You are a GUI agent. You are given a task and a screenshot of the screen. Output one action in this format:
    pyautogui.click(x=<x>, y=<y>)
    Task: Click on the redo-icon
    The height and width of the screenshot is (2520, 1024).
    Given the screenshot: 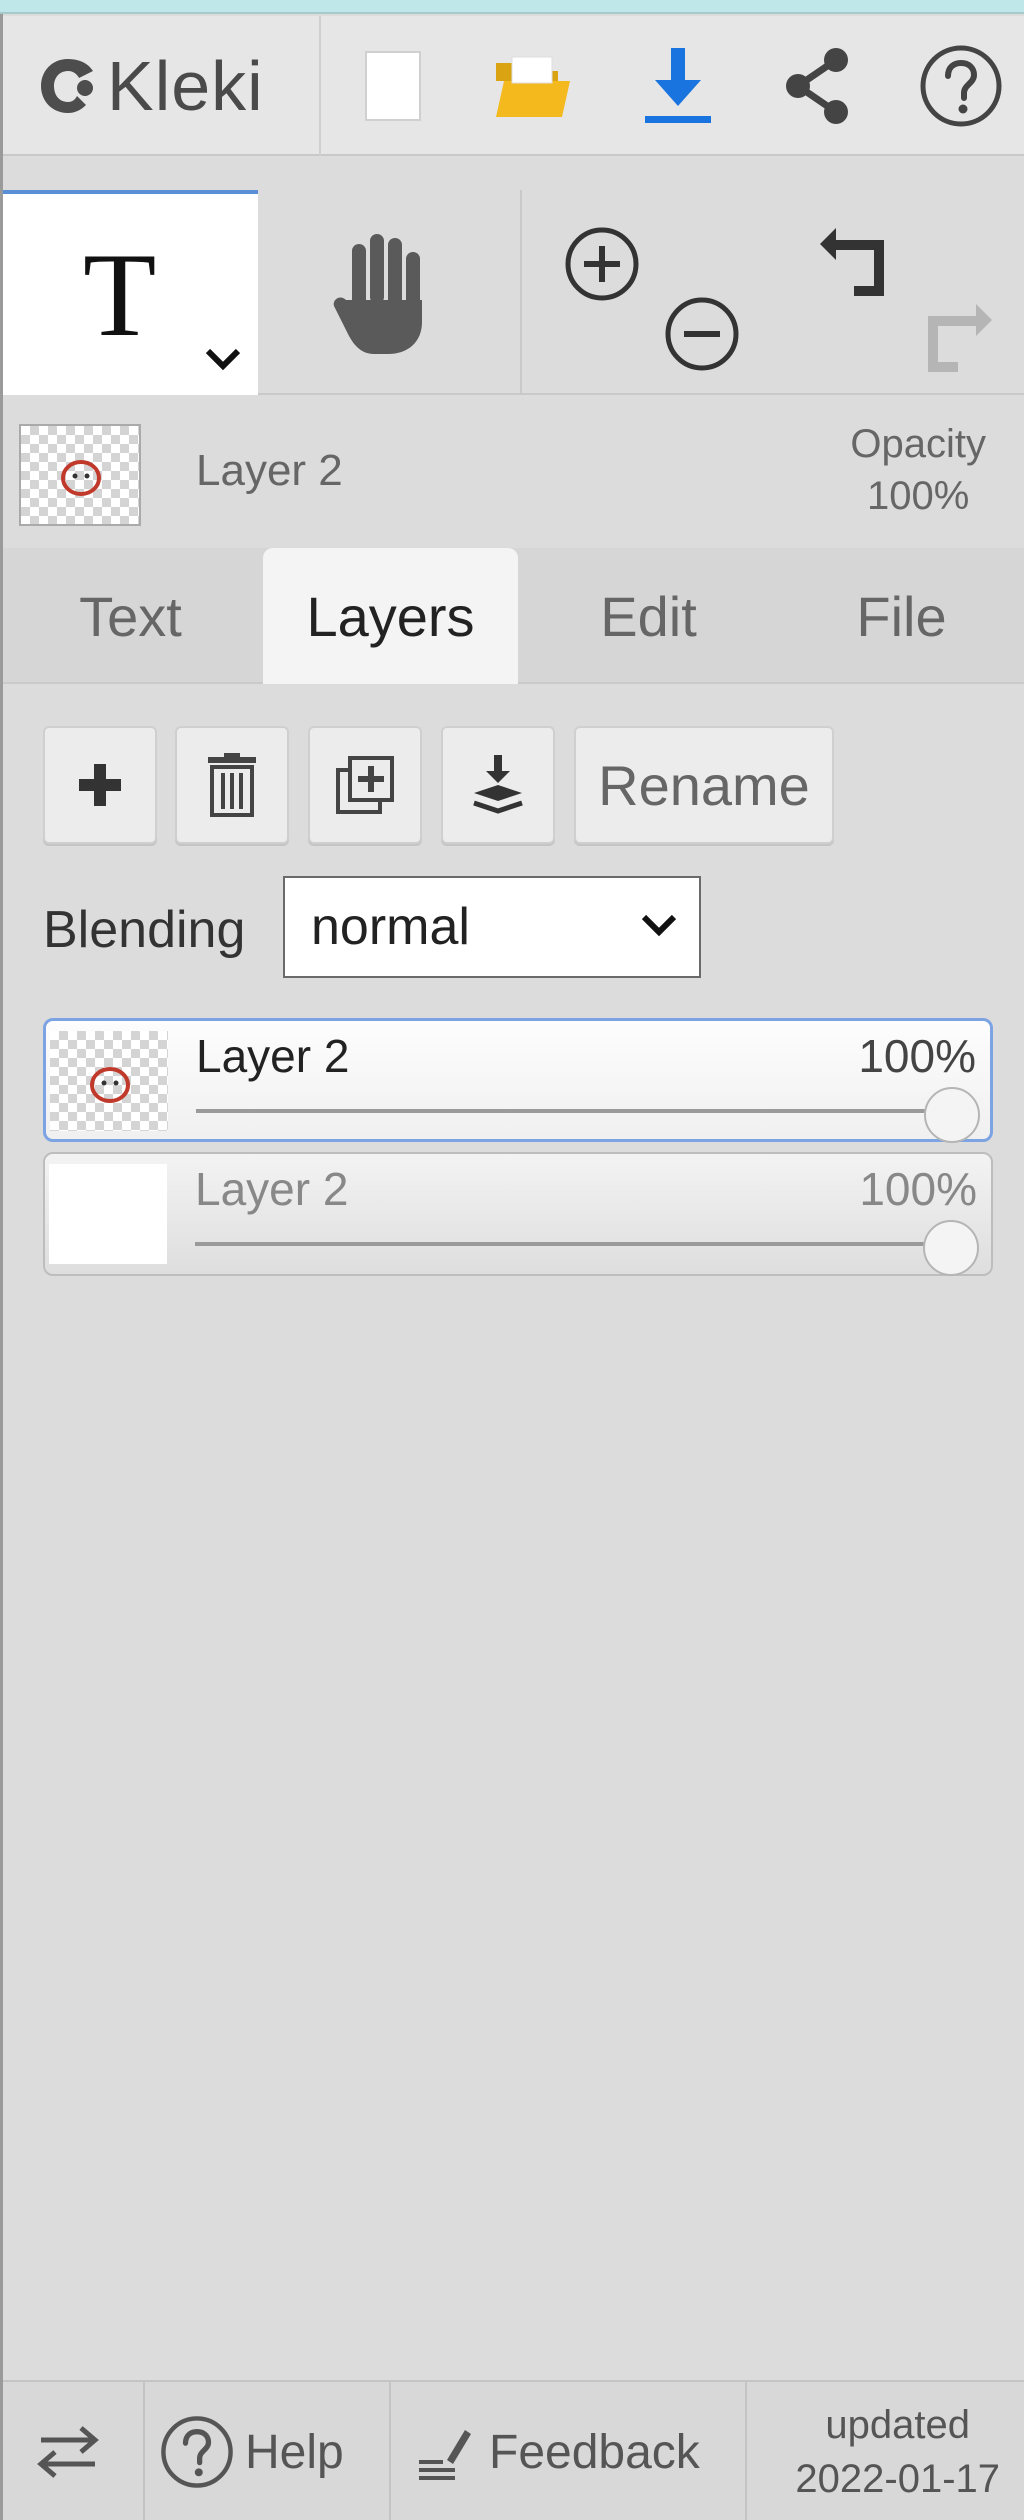 What is the action you would take?
    pyautogui.click(x=956, y=338)
    